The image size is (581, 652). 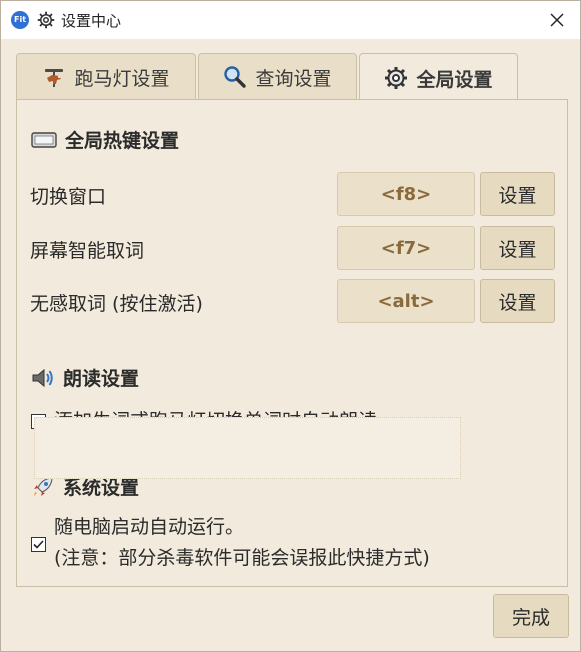 I want to click on carousel-horse-icon, so click(x=54, y=78).